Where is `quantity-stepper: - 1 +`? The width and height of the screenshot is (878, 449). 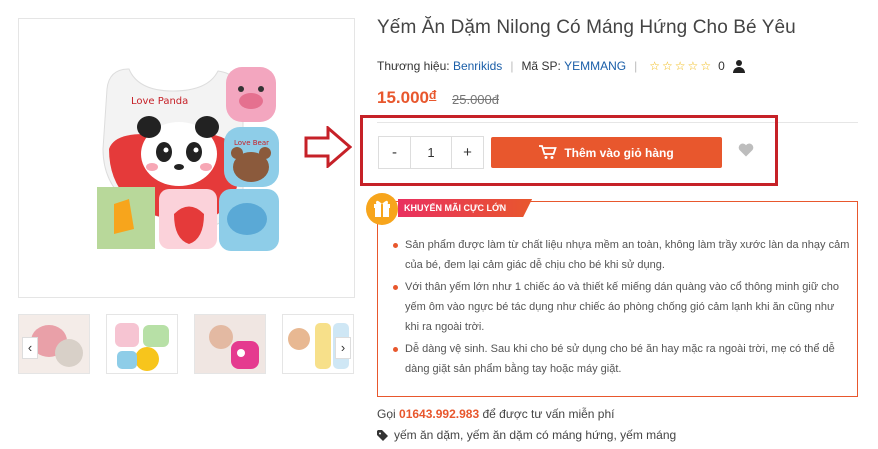
quantity-stepper: - 1 + is located at coordinates (431, 152).